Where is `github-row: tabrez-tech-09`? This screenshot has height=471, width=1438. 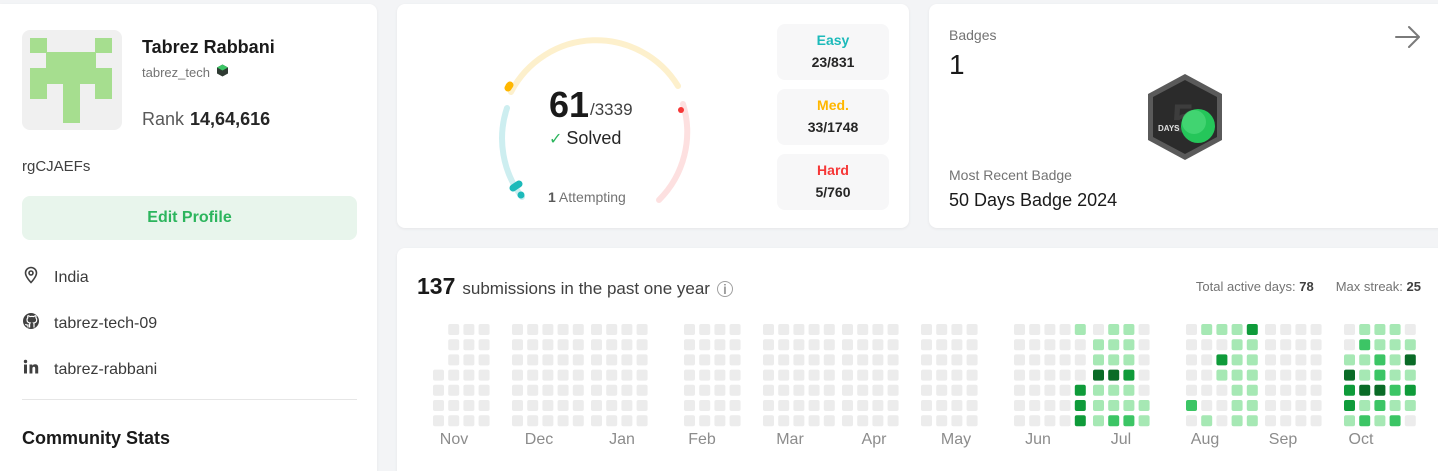 github-row: tabrez-tech-09 is located at coordinates (89, 323).